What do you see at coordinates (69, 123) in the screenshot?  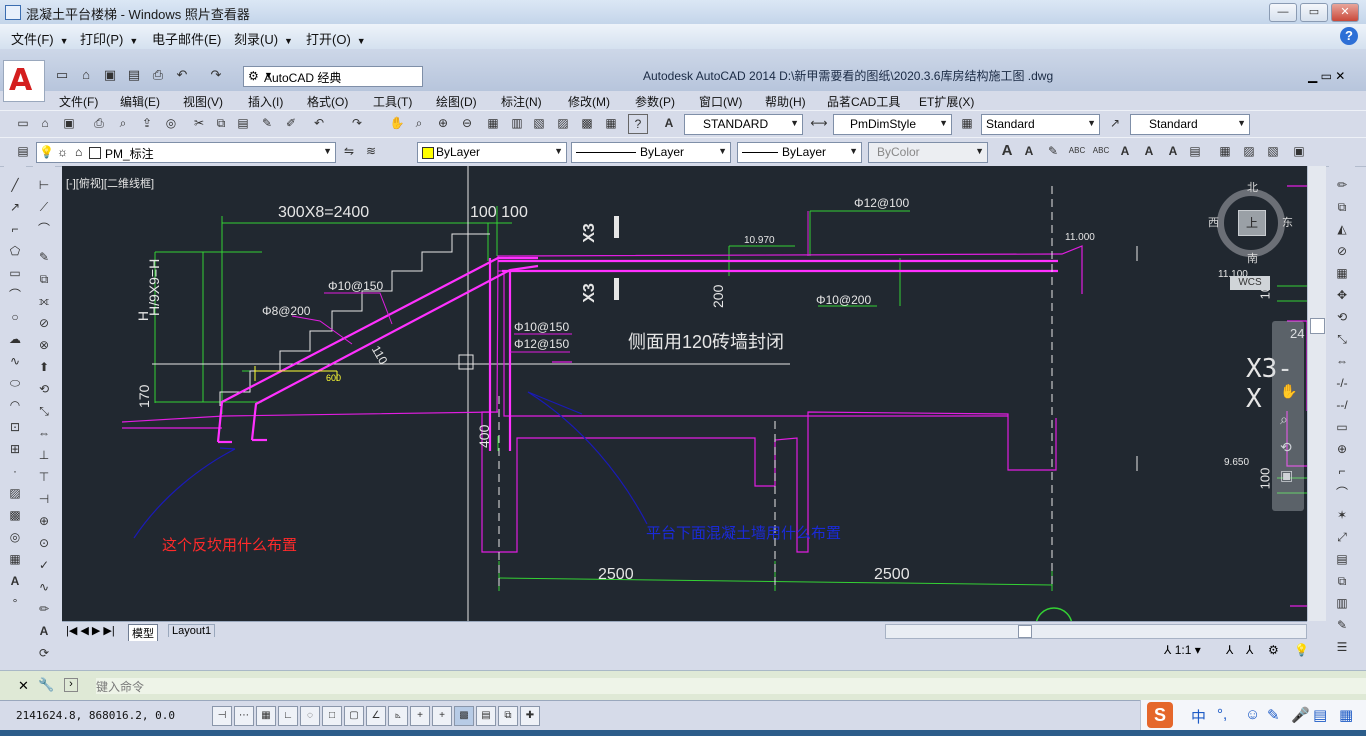 I see `save-icon: ▣` at bounding box center [69, 123].